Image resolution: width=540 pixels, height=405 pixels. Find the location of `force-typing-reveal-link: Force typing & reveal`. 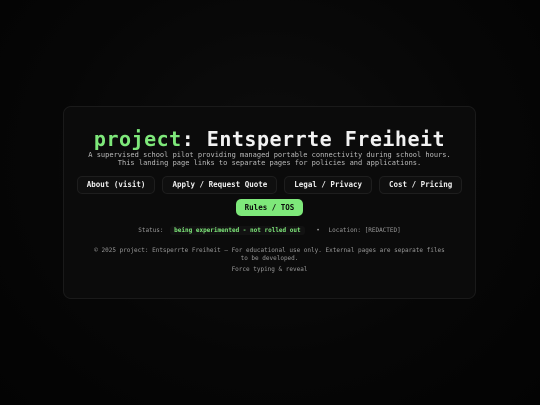

force-typing-reveal-link: Force typing & reveal is located at coordinates (269, 269).